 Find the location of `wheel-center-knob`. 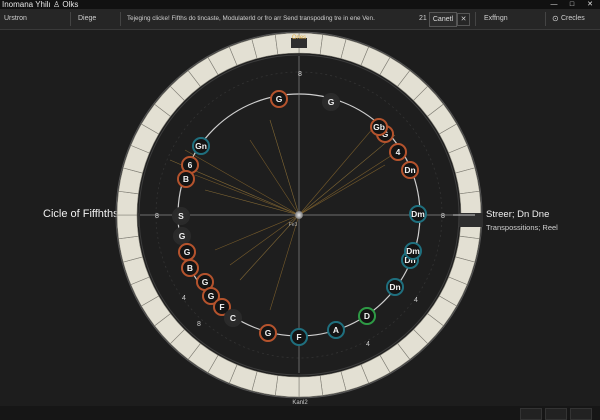

wheel-center-knob is located at coordinates (299, 215).